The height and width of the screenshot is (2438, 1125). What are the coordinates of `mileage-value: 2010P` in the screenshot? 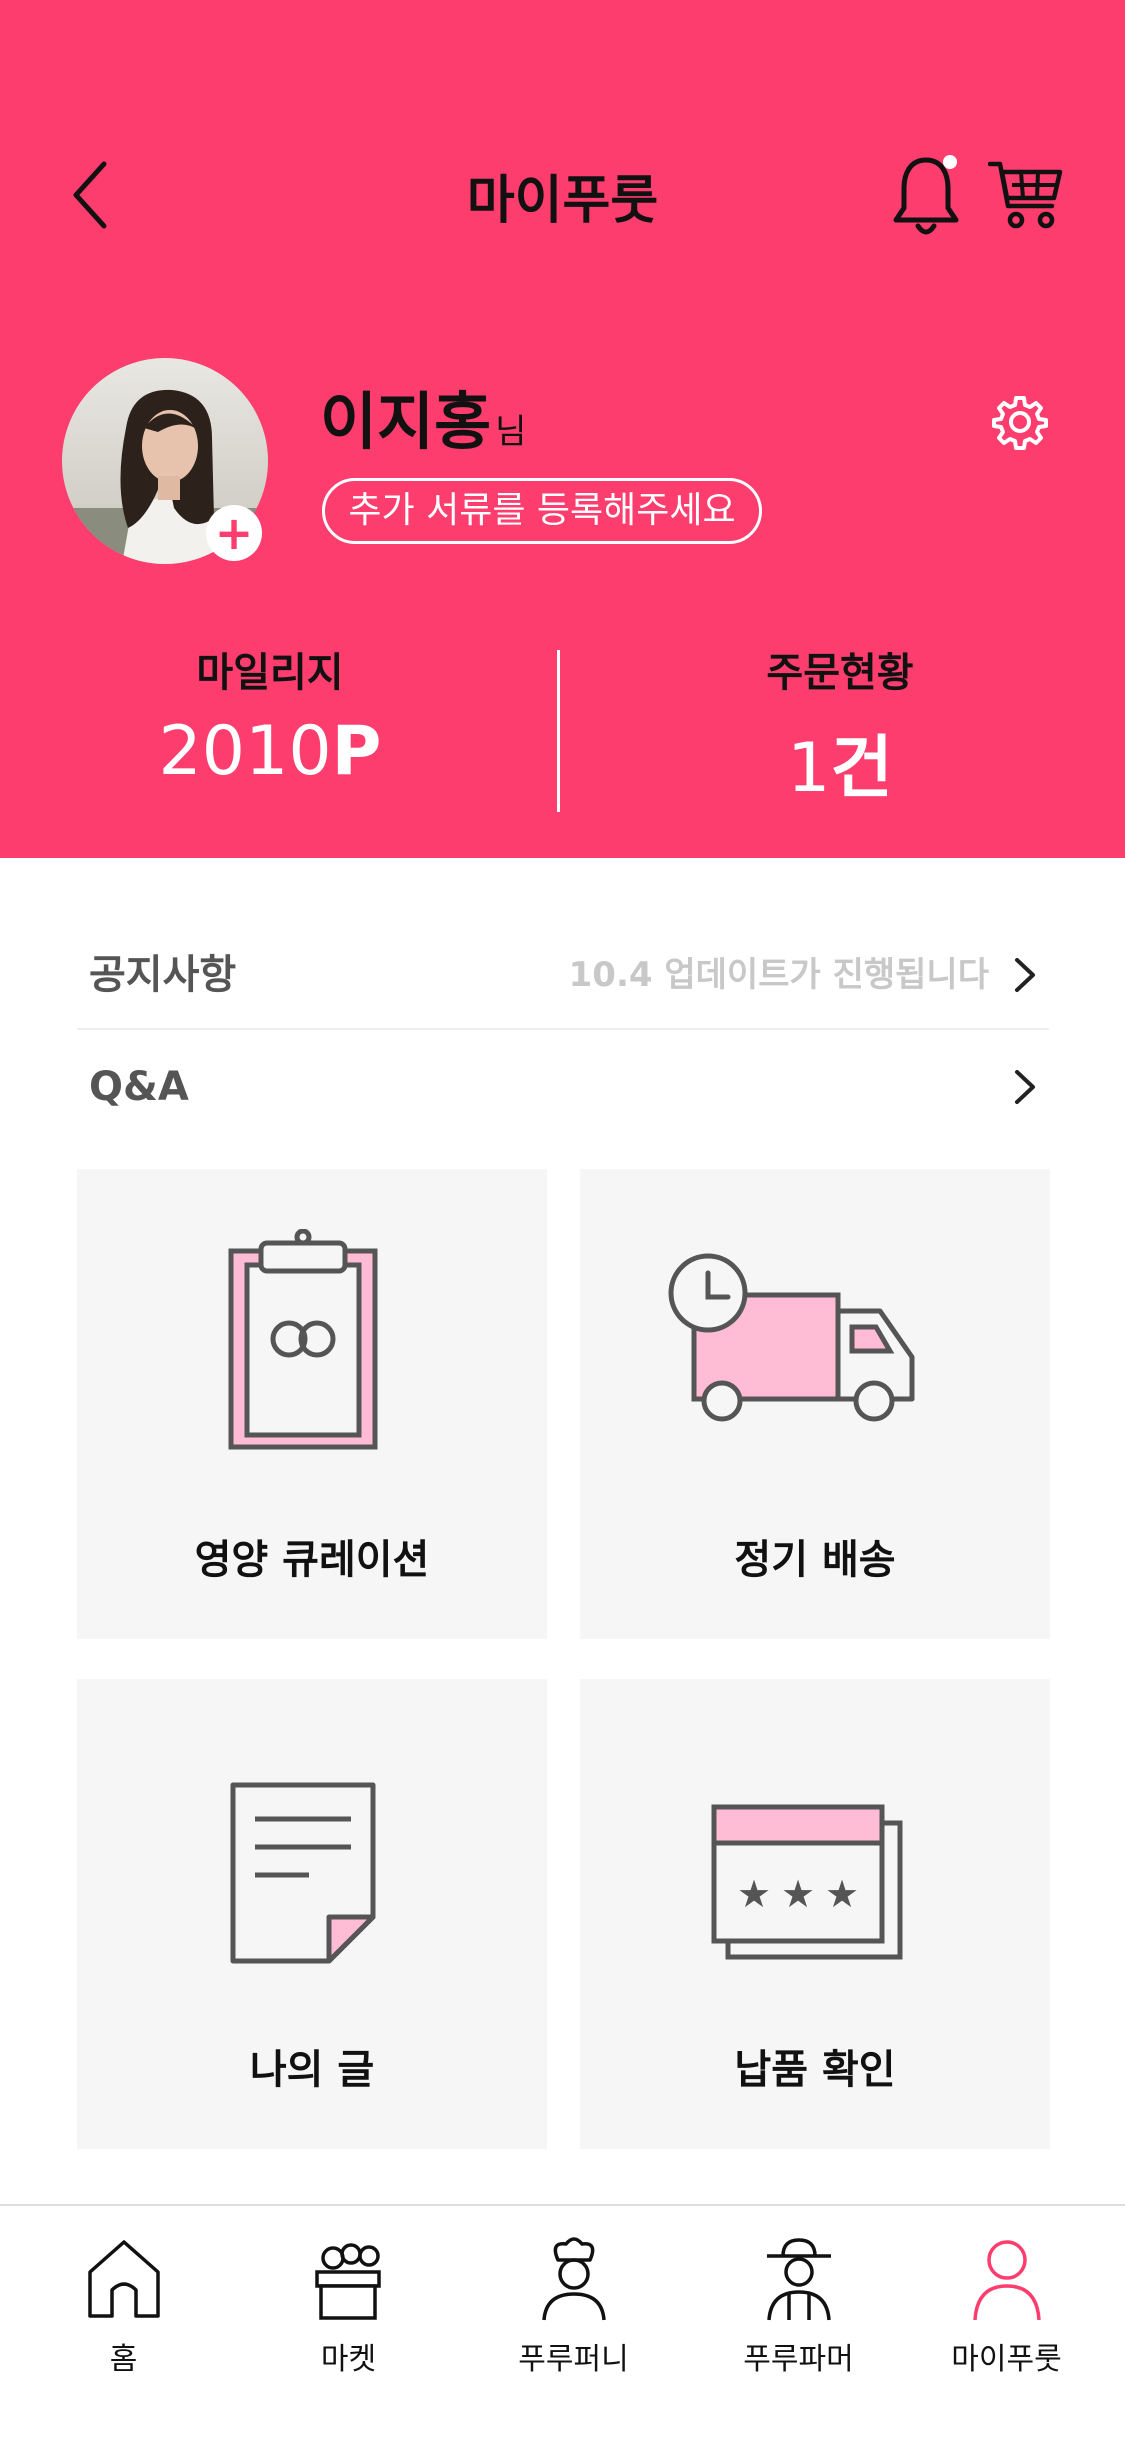 It's located at (270, 751).